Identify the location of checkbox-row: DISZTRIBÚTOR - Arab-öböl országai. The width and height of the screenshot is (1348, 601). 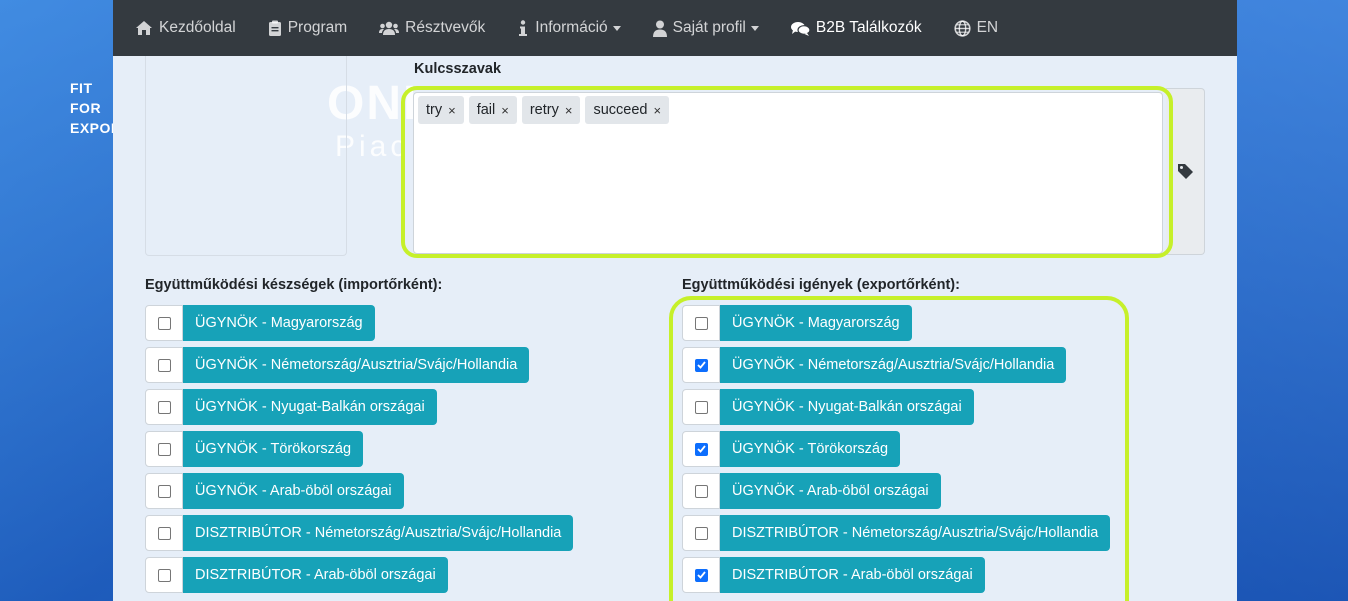
(296, 575).